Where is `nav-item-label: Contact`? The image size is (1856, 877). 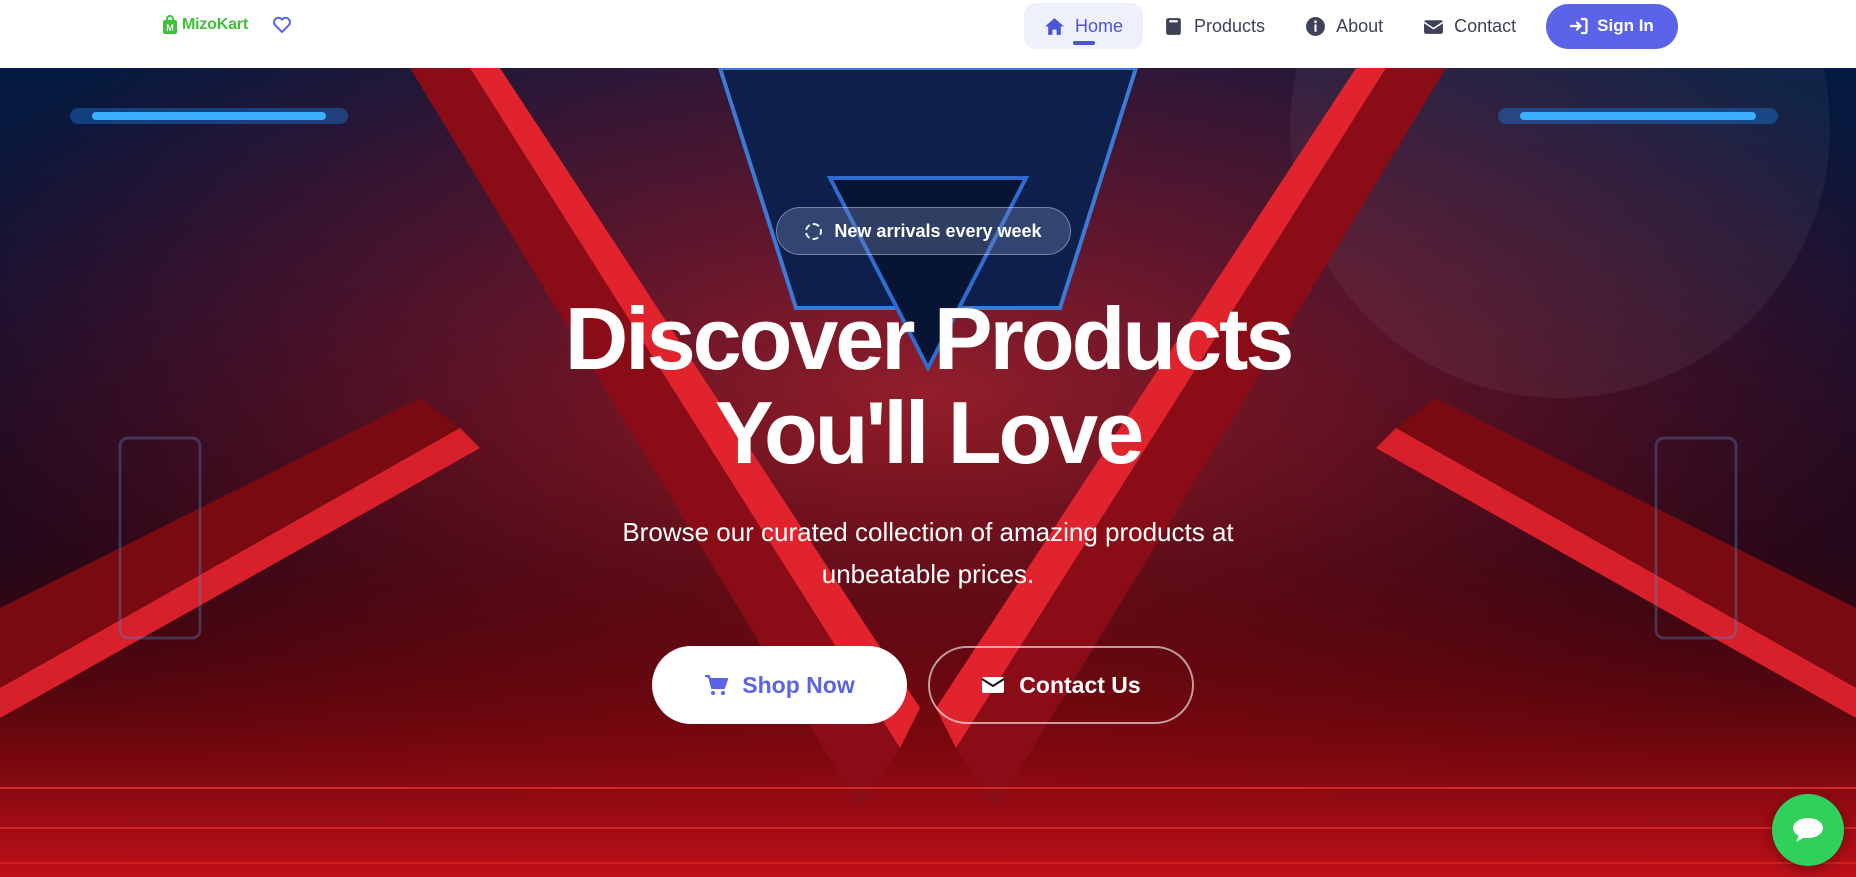
nav-item-label: Contact is located at coordinates (1485, 25).